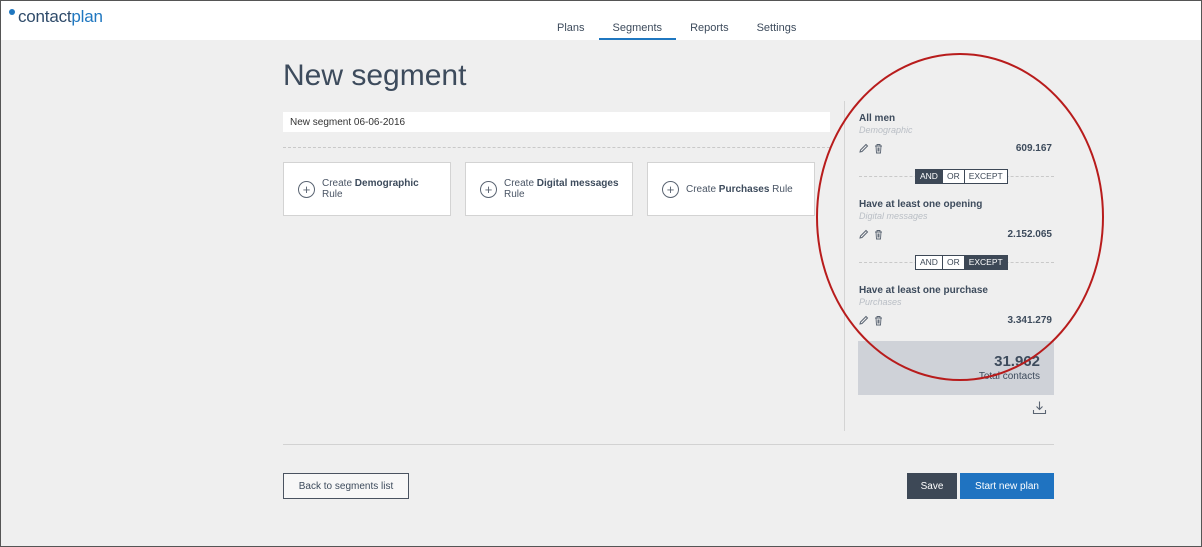 Image resolution: width=1202 pixels, height=547 pixels. What do you see at coordinates (923, 290) in the screenshot?
I see `rule-title: Have at least one purchase` at bounding box center [923, 290].